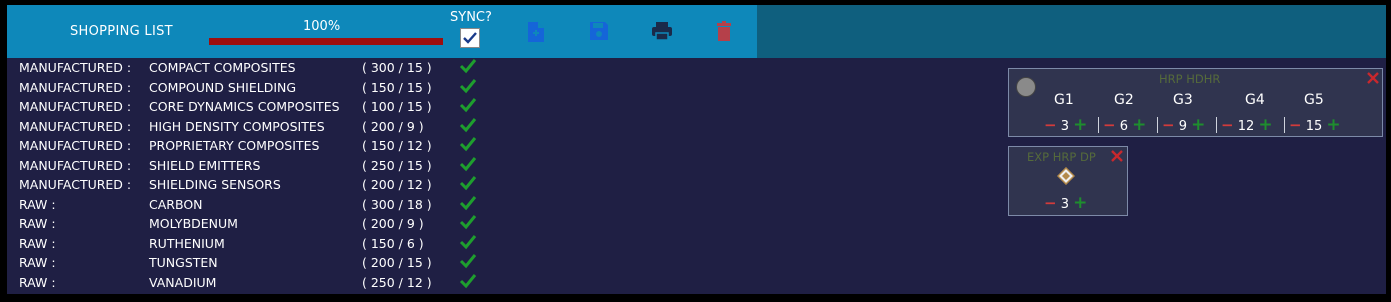 Image resolution: width=1391 pixels, height=302 pixels. I want to click on grade-label: G2, so click(1124, 100).